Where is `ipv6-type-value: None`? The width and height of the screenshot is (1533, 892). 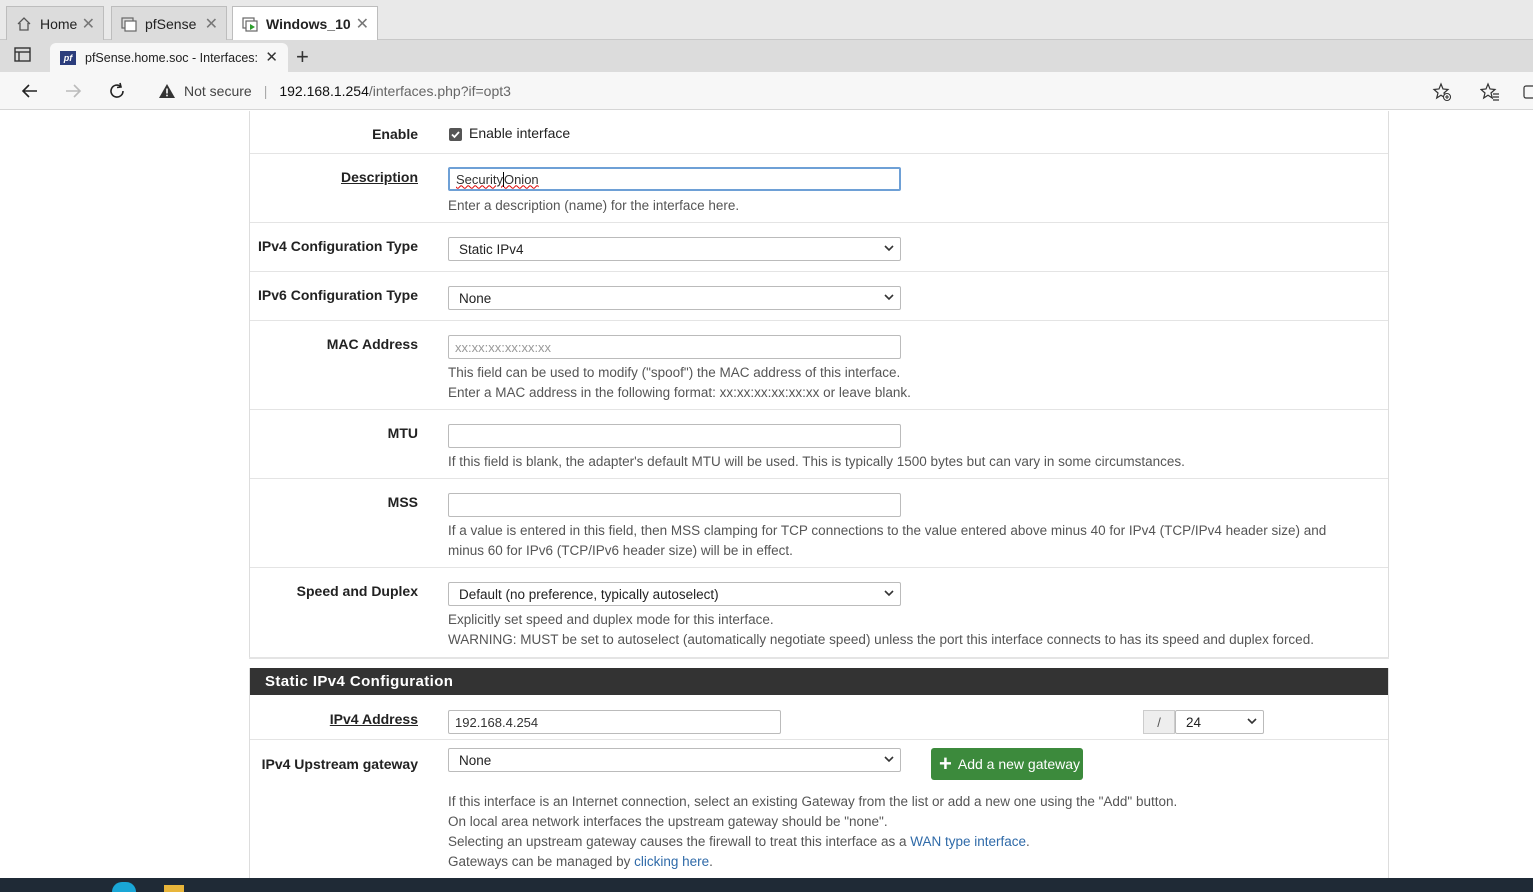 ipv6-type-value: None is located at coordinates (475, 298).